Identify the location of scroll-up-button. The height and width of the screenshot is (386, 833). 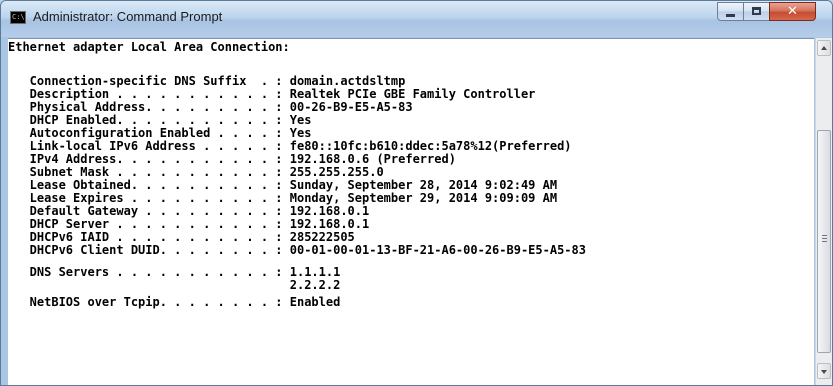
(824, 48).